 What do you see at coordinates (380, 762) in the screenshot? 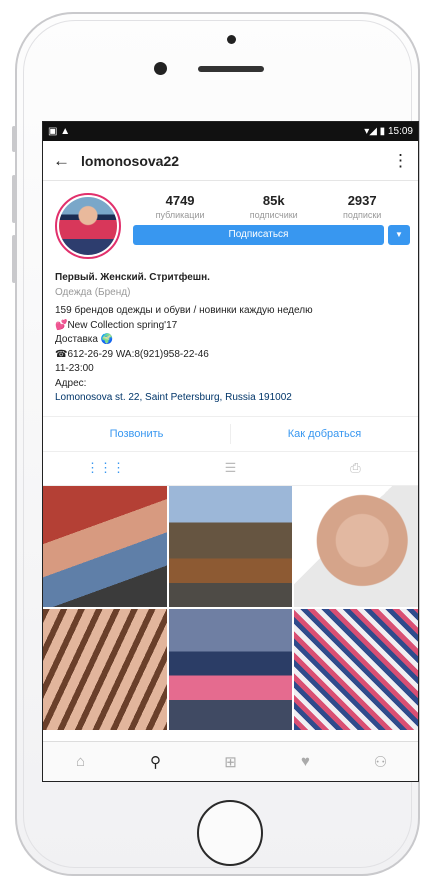
I see `profile-icon: ⚇` at bounding box center [380, 762].